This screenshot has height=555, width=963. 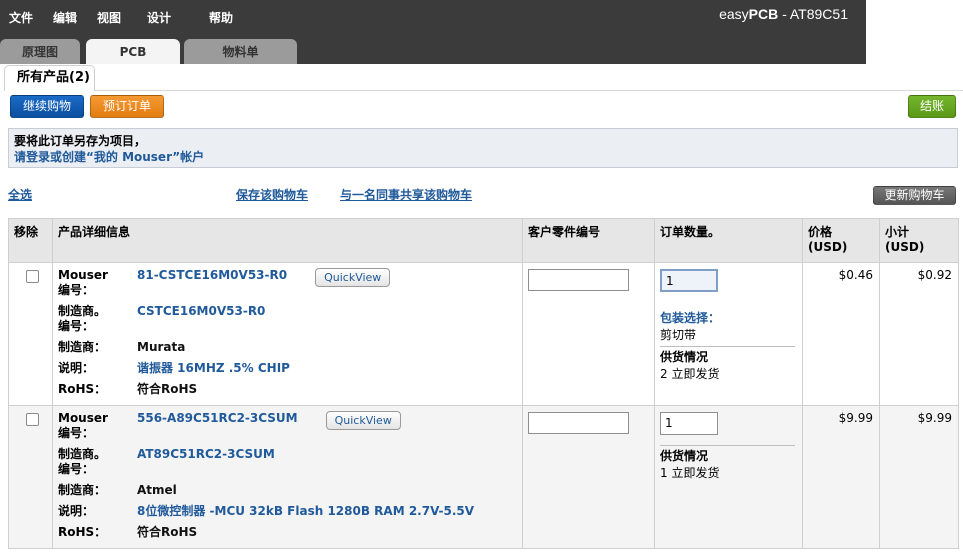 I want to click on menu-bar: 文件 编辑 视图 设计 帮助, so click(x=129, y=17).